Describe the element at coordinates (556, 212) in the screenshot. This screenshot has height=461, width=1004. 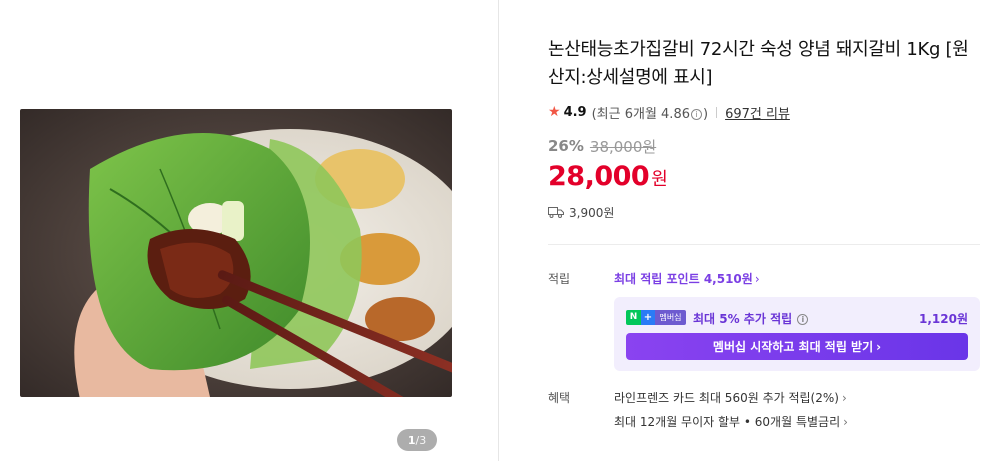
I see `truck-icon` at that location.